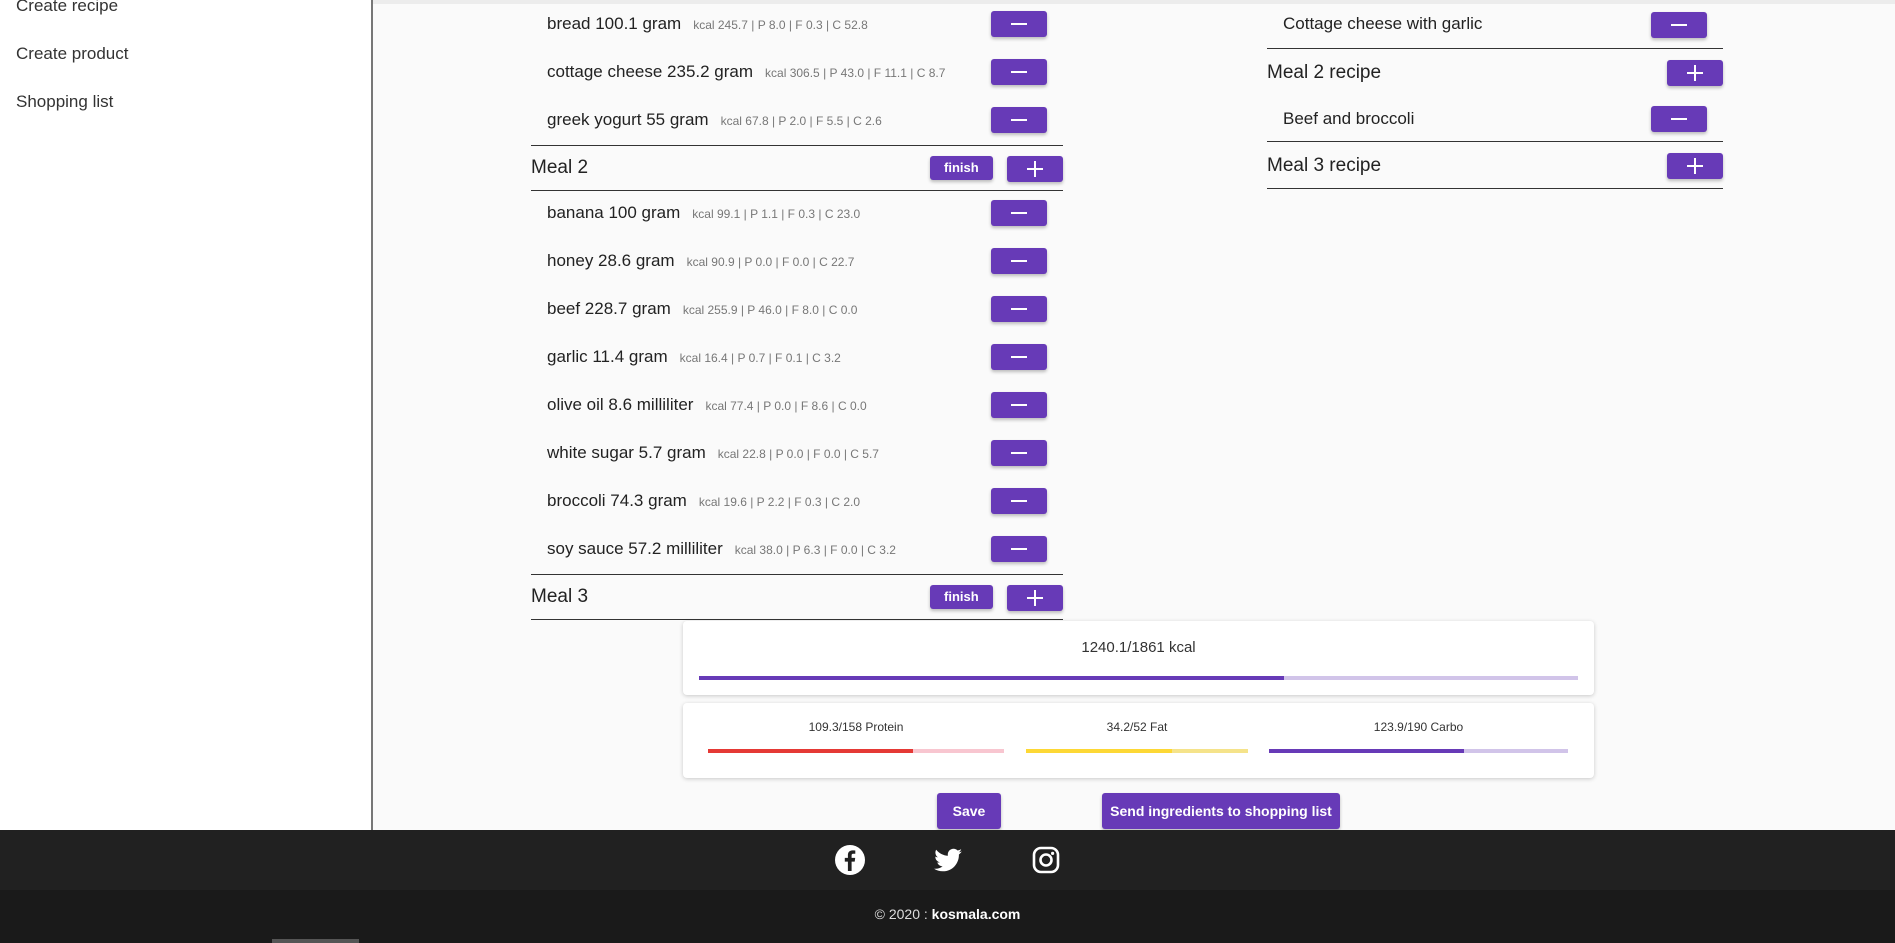  What do you see at coordinates (770, 310) in the screenshot?
I see `ingredient-macros: kcal 255.9 | P 46.0 | F 8.0 | C 0.0` at bounding box center [770, 310].